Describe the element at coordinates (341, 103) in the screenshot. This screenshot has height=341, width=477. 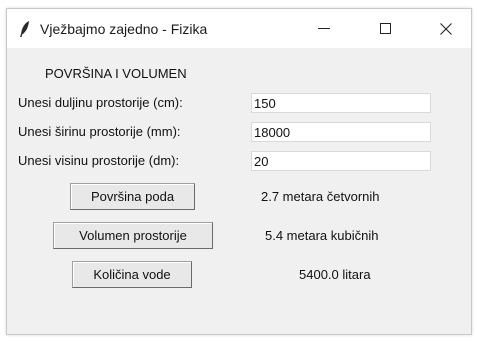
I see `length-input` at that location.